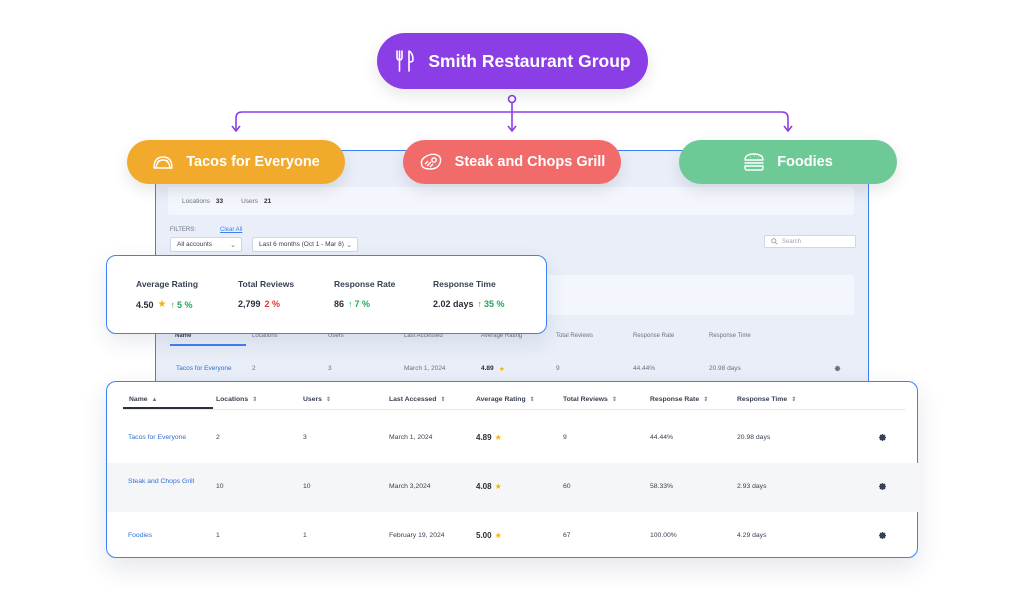 The width and height of the screenshot is (1024, 614). Describe the element at coordinates (653, 336) in the screenshot. I see `bg-col-response-rate: Response Rate` at that location.